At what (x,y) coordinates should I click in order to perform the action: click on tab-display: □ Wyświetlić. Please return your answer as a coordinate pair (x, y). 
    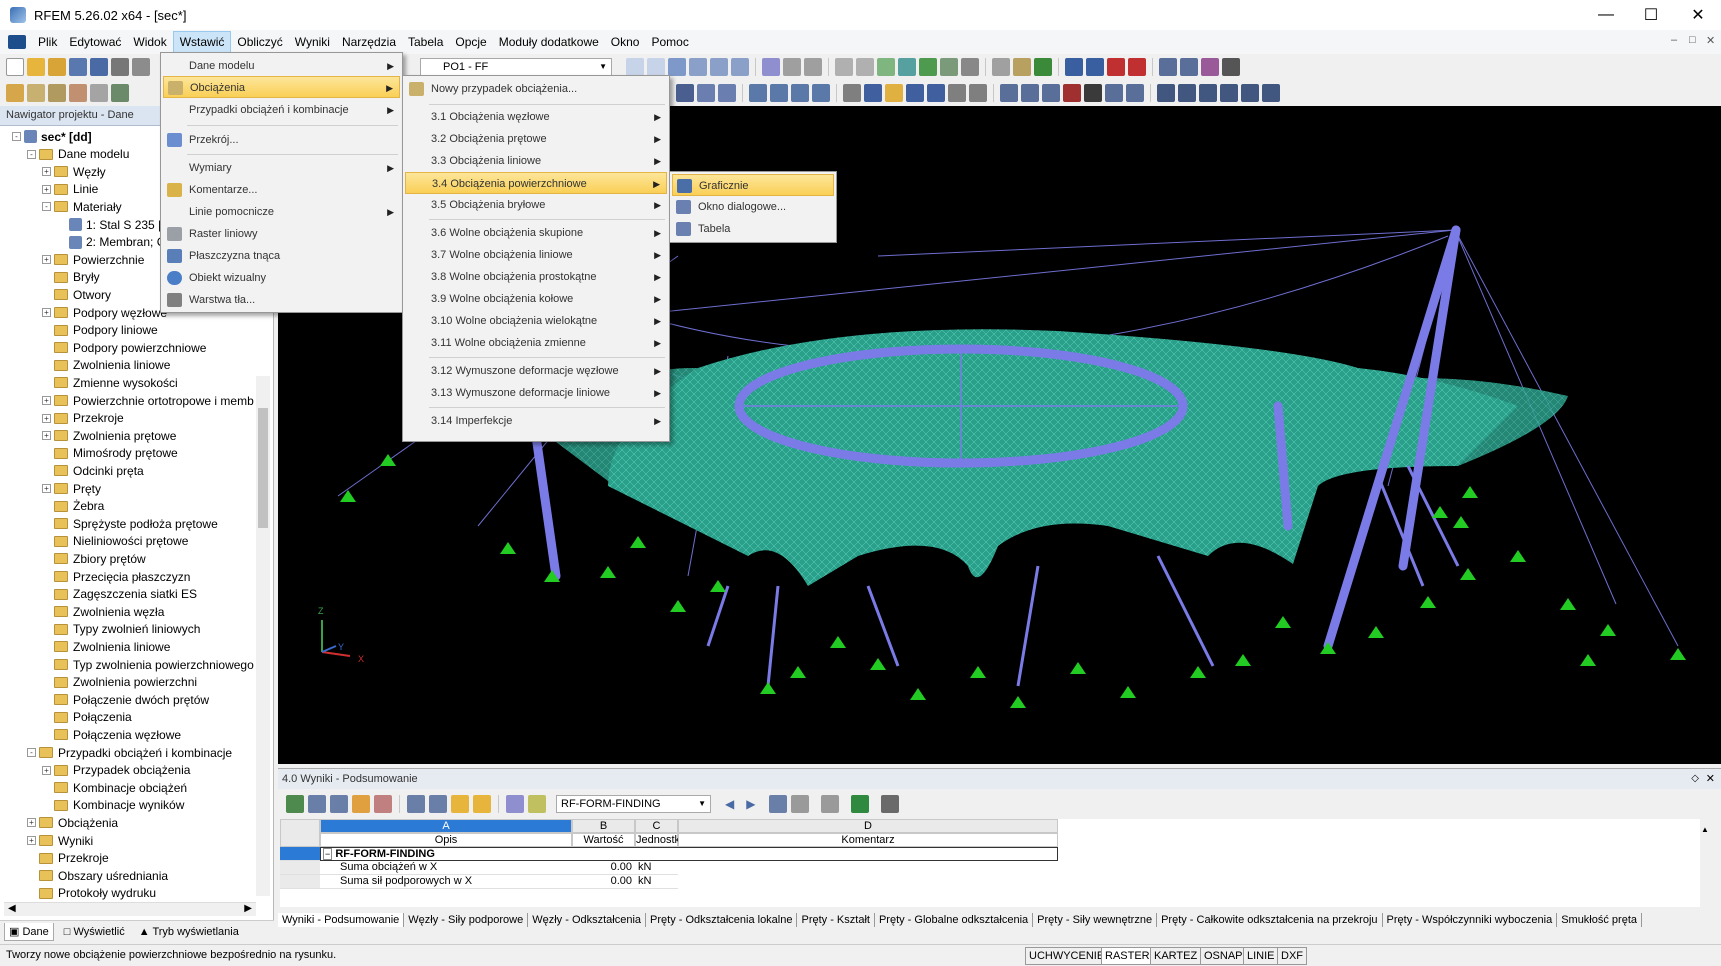
    Looking at the image, I should click on (94, 932).